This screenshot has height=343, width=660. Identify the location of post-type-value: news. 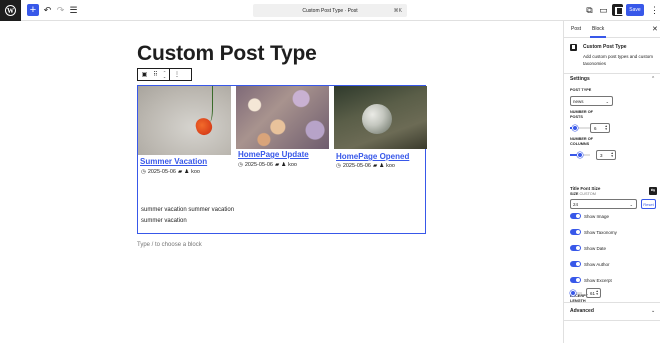
(578, 101).